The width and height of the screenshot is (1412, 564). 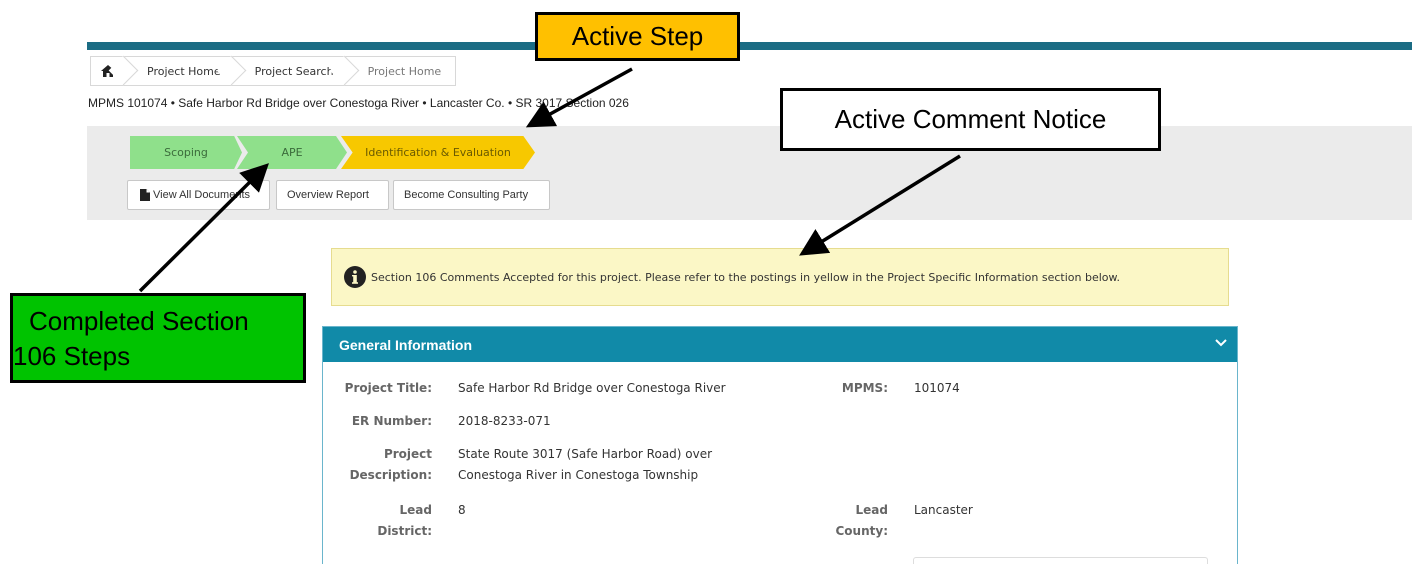 I want to click on project-description-label-1: Project, so click(x=407, y=454).